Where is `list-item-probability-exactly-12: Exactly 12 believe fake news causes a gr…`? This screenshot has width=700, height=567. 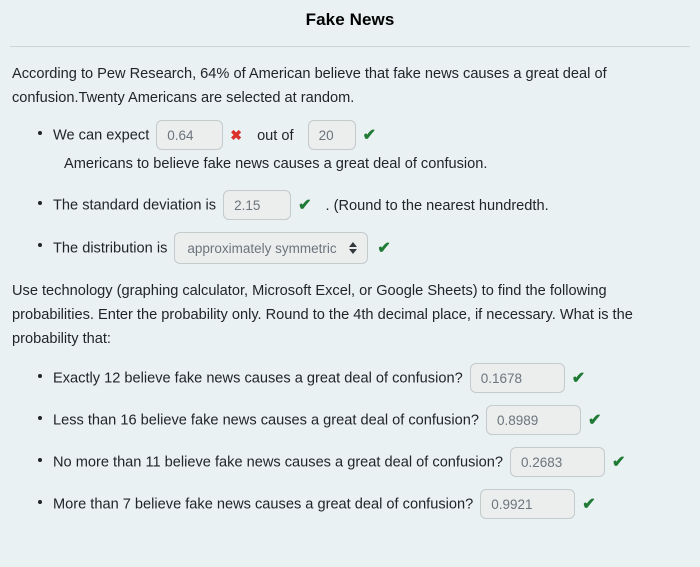 list-item-probability-exactly-12: Exactly 12 believe fake news causes a gr… is located at coordinates (350, 378).